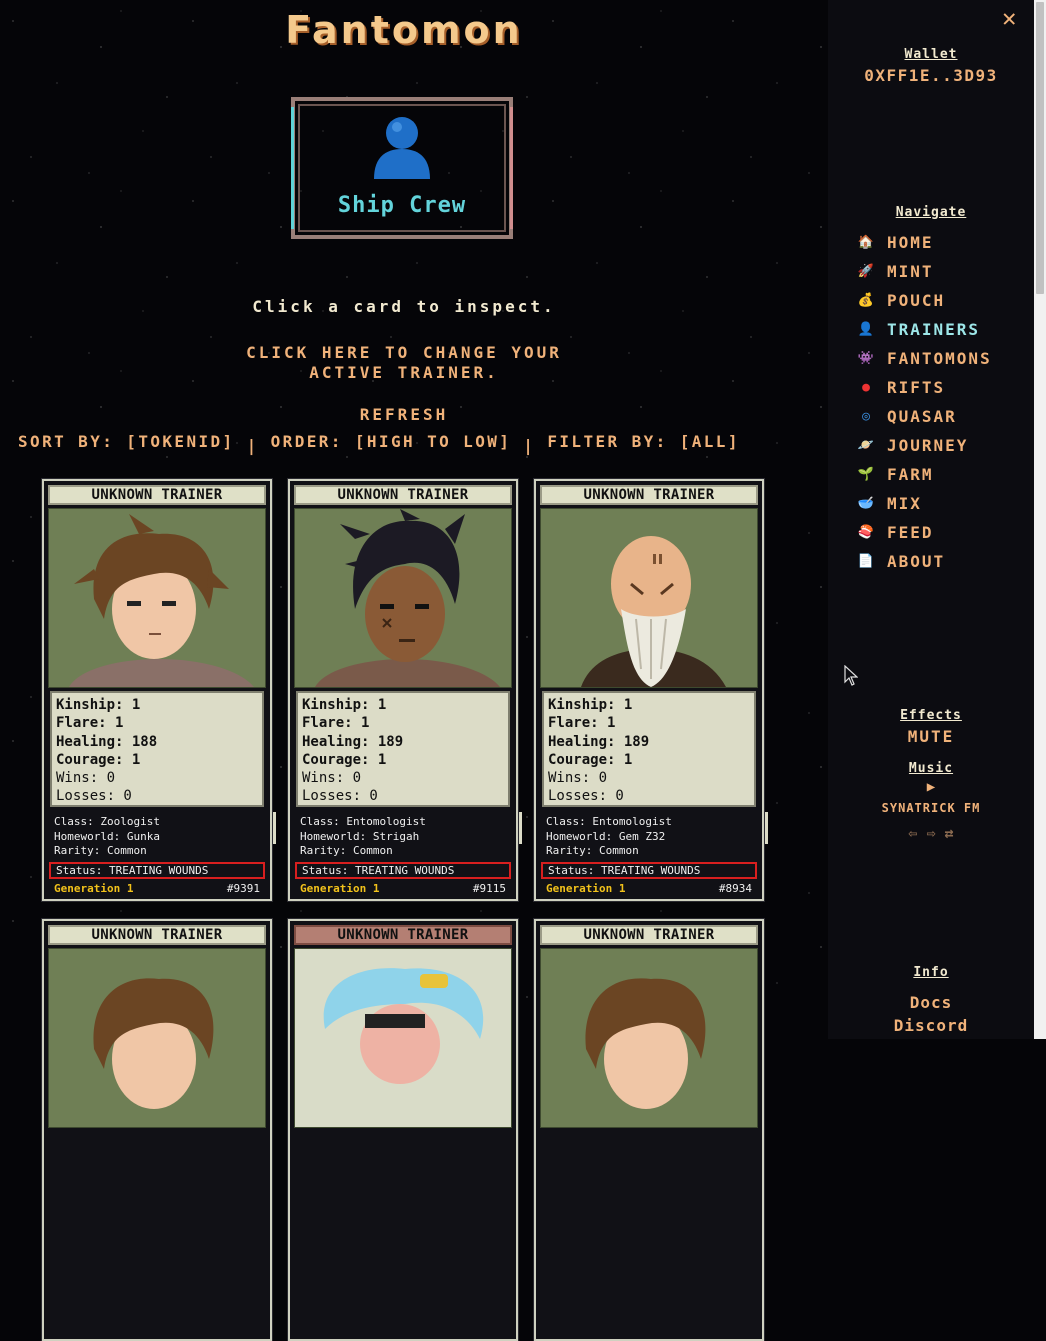 The height and width of the screenshot is (1341, 1046). I want to click on scrollbar, so click(1040, 519).